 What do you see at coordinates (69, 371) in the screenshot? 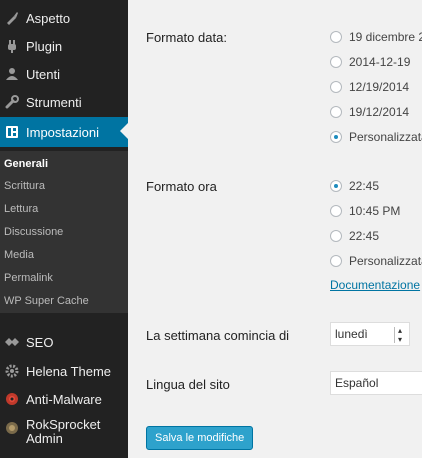
I see `sidebar-item-label: Helena Theme` at bounding box center [69, 371].